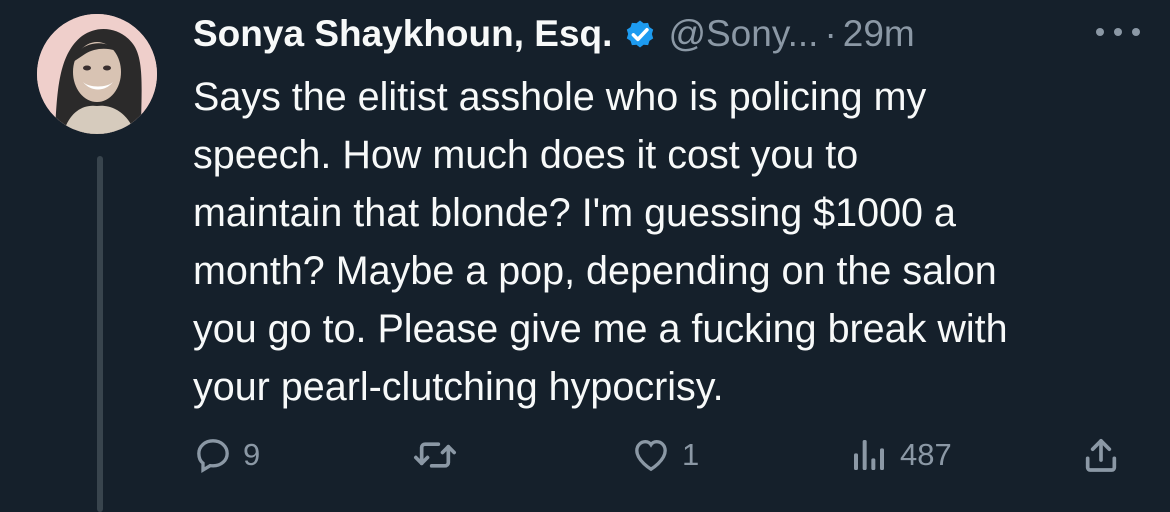 The height and width of the screenshot is (512, 1170). What do you see at coordinates (691, 454) in the screenshot?
I see `like-count: 1` at bounding box center [691, 454].